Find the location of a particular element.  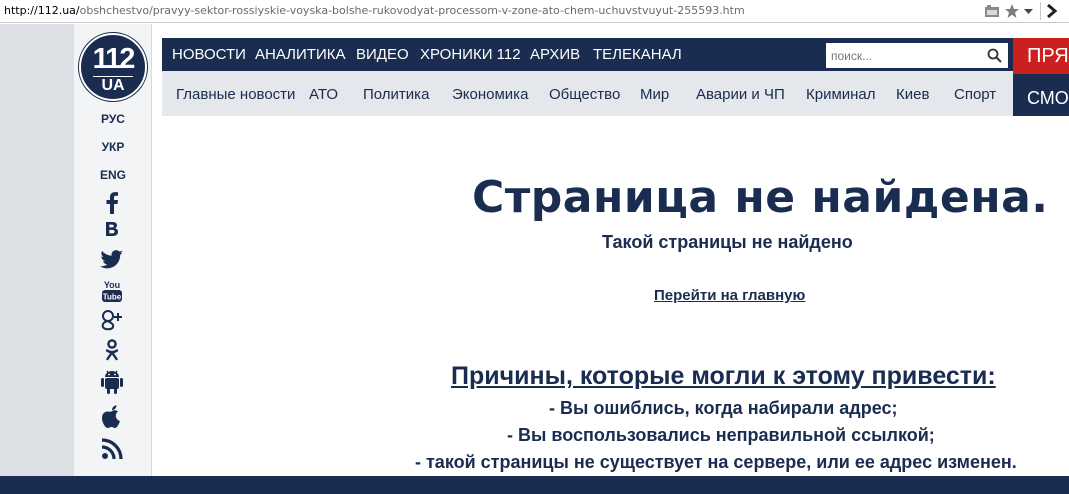

subnav-politics: Политика is located at coordinates (396, 94).